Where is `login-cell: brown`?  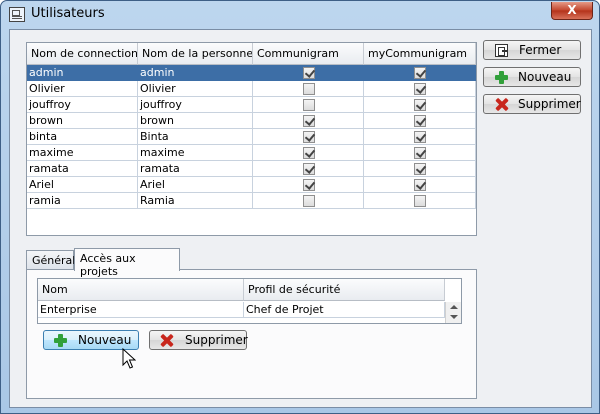 login-cell: brown is located at coordinates (82, 121).